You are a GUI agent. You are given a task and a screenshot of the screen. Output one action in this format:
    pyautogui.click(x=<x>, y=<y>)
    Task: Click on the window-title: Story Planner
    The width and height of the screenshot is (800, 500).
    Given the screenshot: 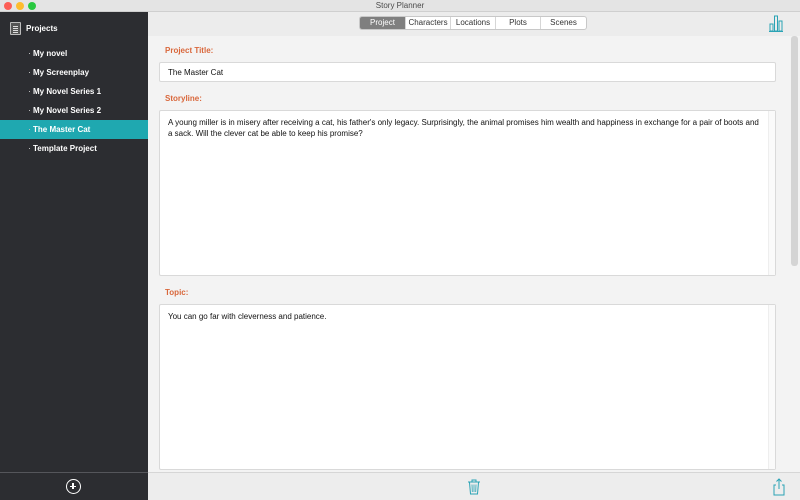 What is the action you would take?
    pyautogui.click(x=400, y=5)
    